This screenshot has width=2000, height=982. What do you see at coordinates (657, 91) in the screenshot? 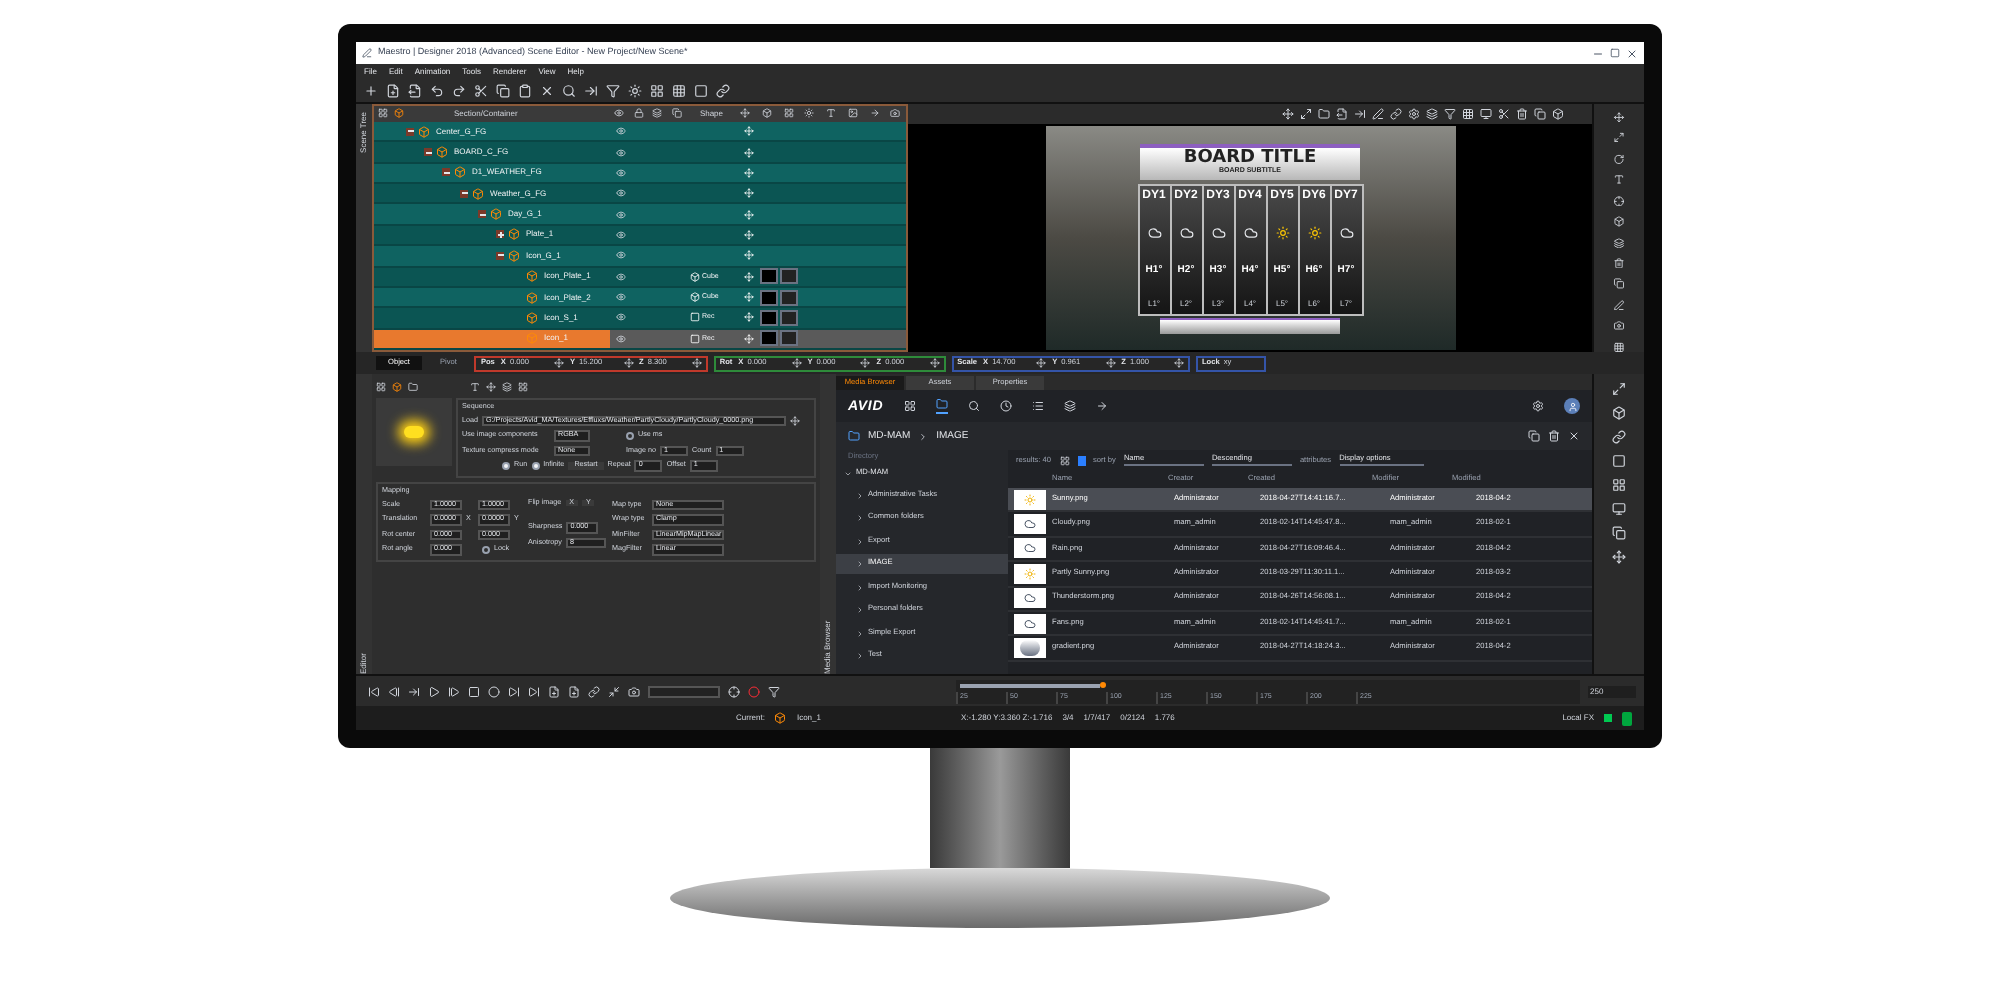
I see `layout-icon` at bounding box center [657, 91].